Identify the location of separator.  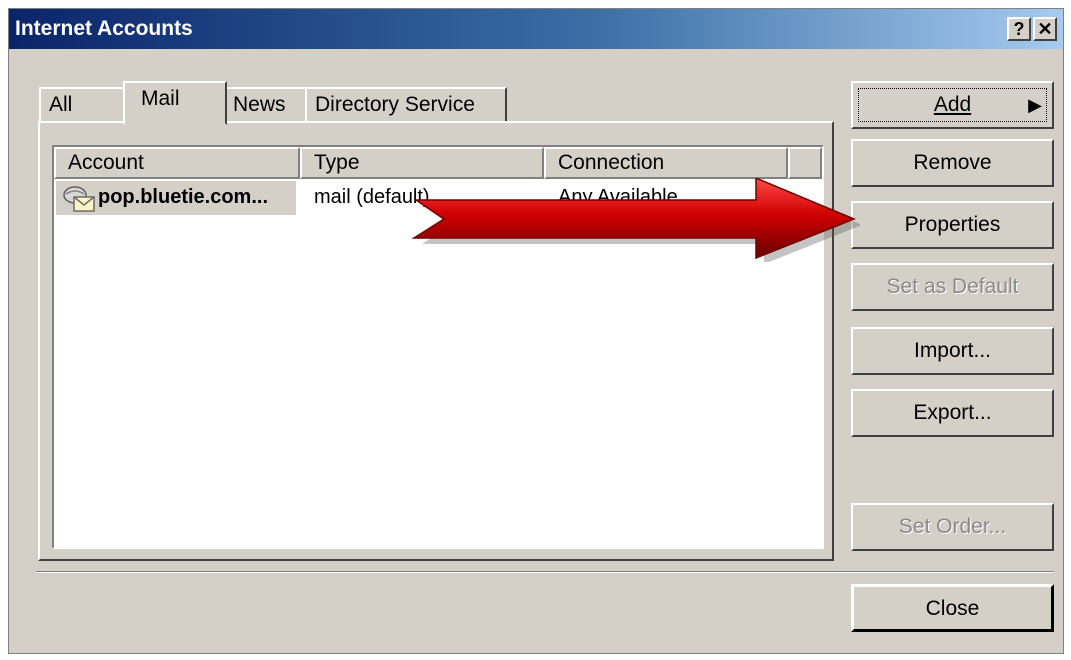
(545, 572).